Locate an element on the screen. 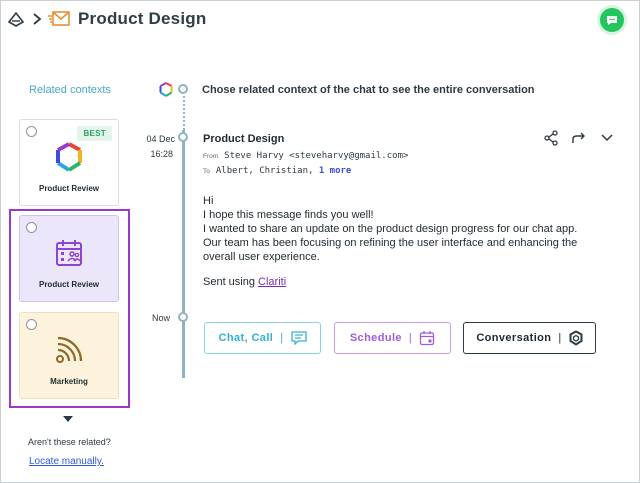 The image size is (640, 483). chat-call-button: Chat, Call | is located at coordinates (262, 338).